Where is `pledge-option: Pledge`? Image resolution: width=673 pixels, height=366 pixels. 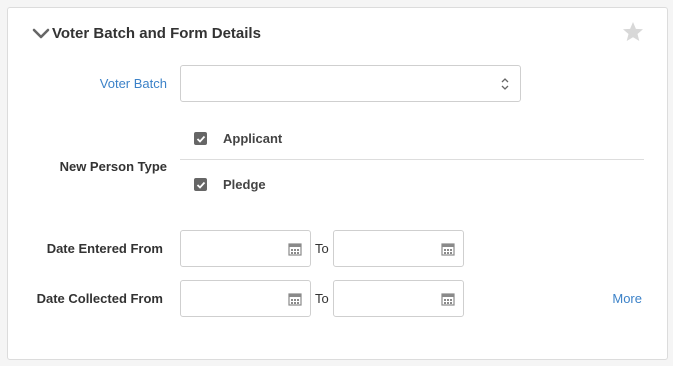
pledge-option: Pledge is located at coordinates (230, 184).